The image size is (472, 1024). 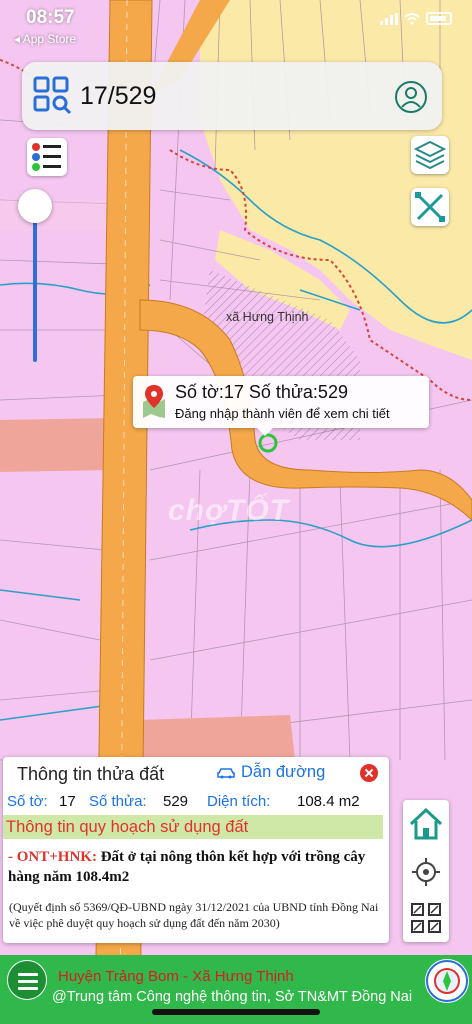 I want to click on popup-title: Số tờ:17 Số thửa:529, so click(x=261, y=392).